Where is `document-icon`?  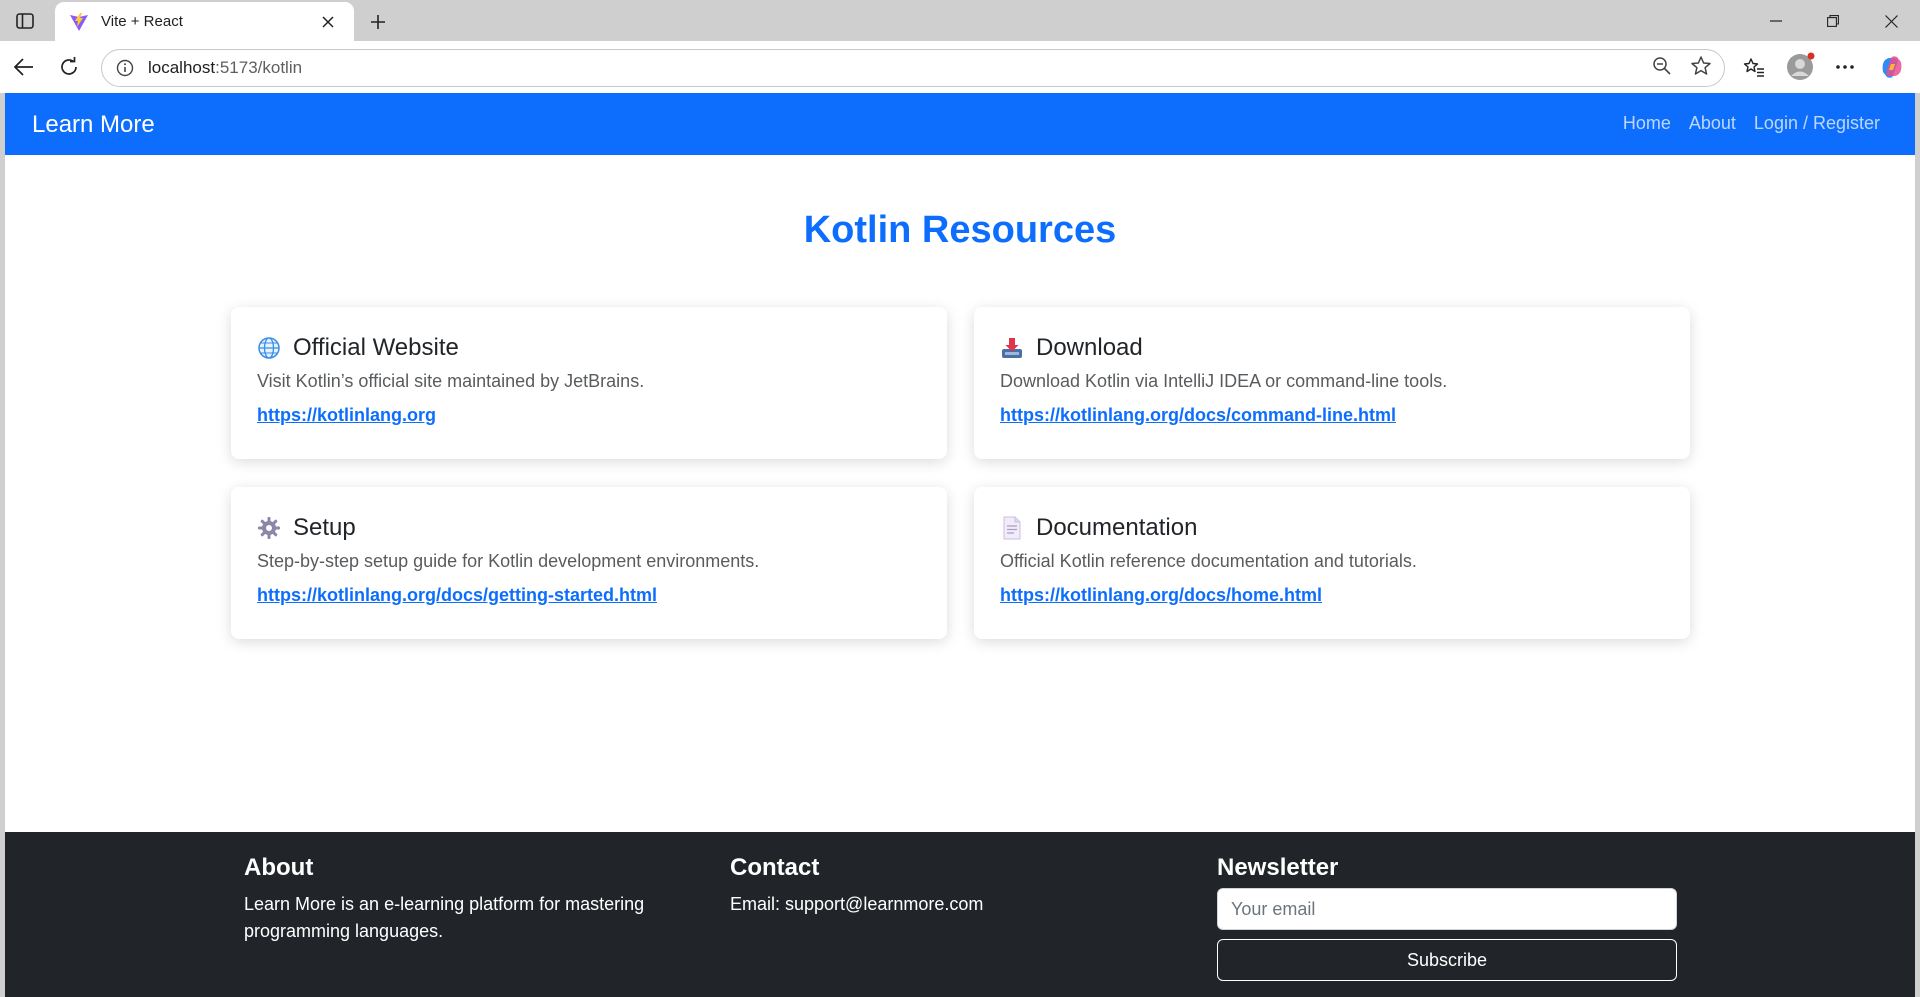 document-icon is located at coordinates (1014, 528).